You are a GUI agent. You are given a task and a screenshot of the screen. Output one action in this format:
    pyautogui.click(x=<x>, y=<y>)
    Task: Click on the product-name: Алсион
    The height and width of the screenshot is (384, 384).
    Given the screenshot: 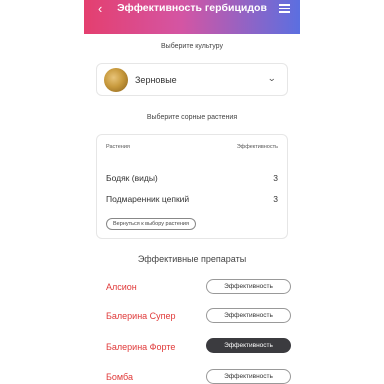 What is the action you would take?
    pyautogui.click(x=121, y=287)
    